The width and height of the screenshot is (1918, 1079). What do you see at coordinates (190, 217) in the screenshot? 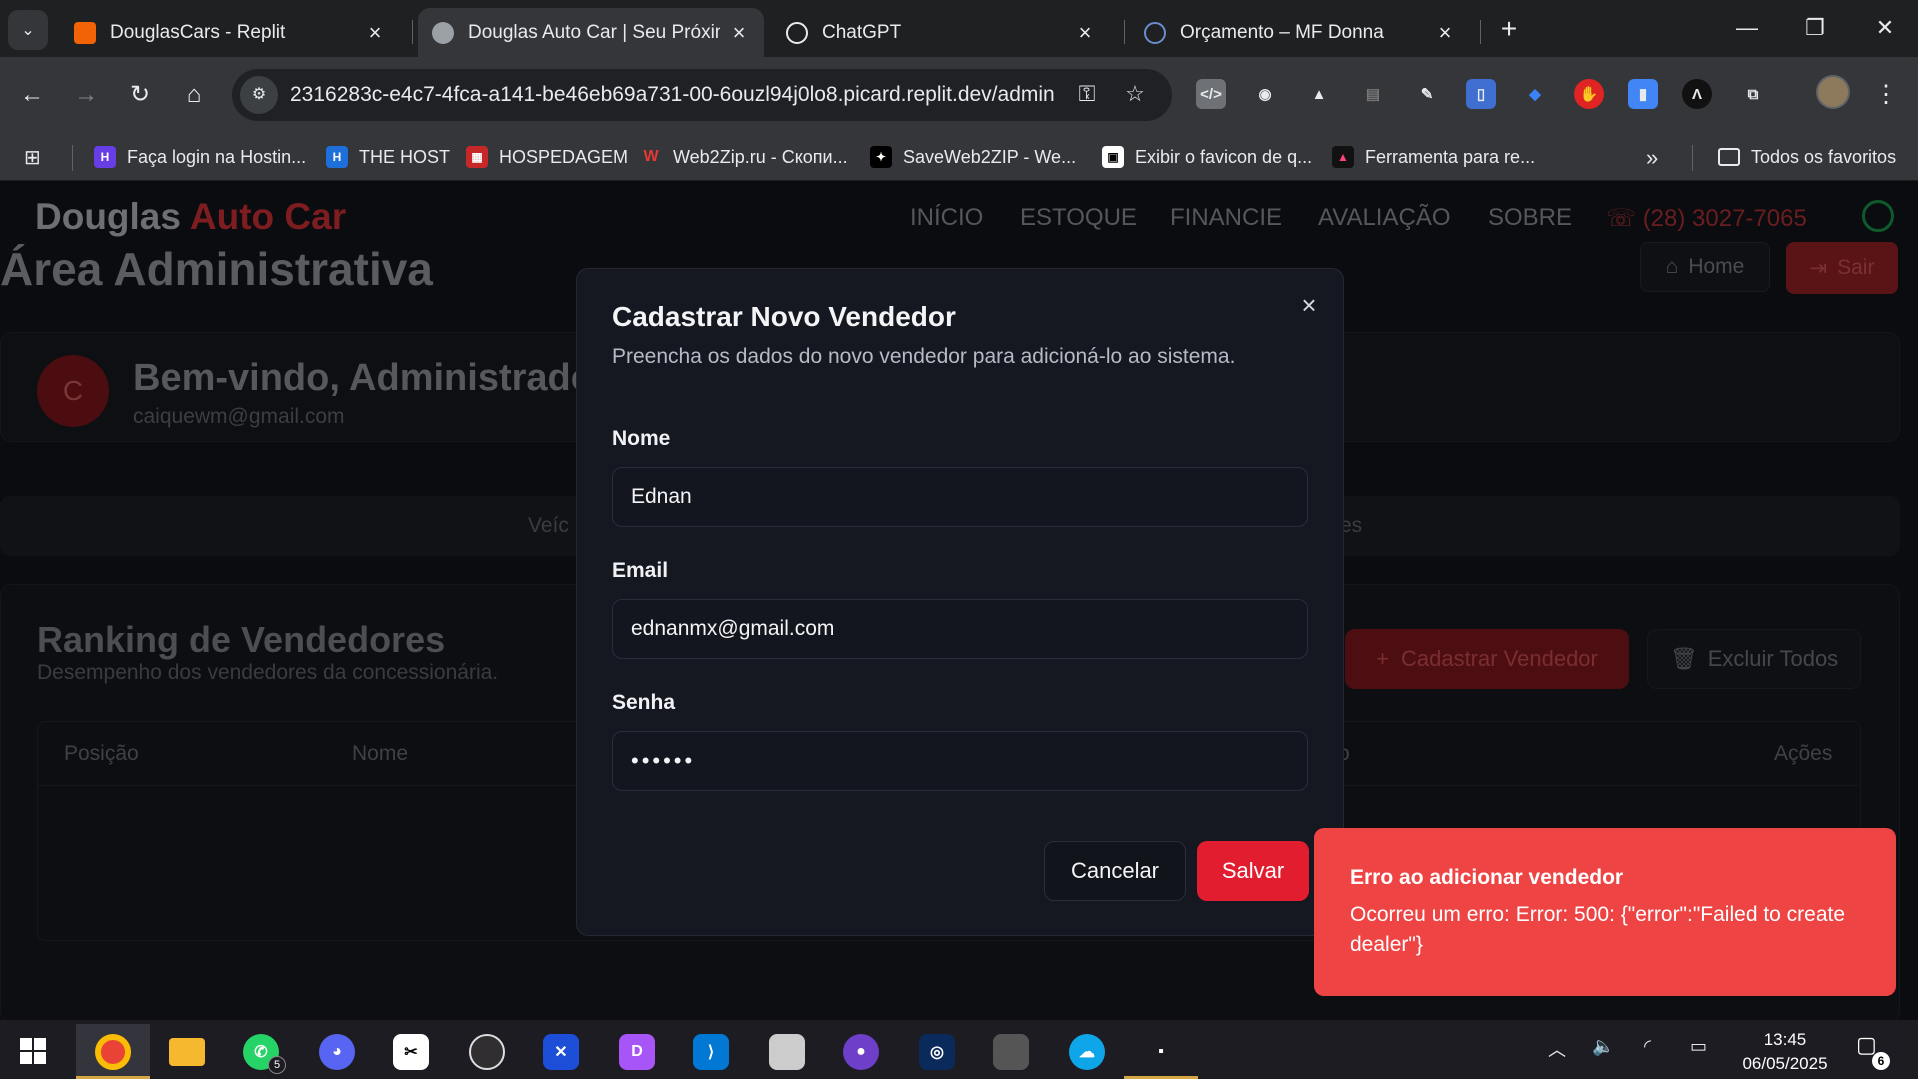
I see `site-logo: Douglas Auto Car` at bounding box center [190, 217].